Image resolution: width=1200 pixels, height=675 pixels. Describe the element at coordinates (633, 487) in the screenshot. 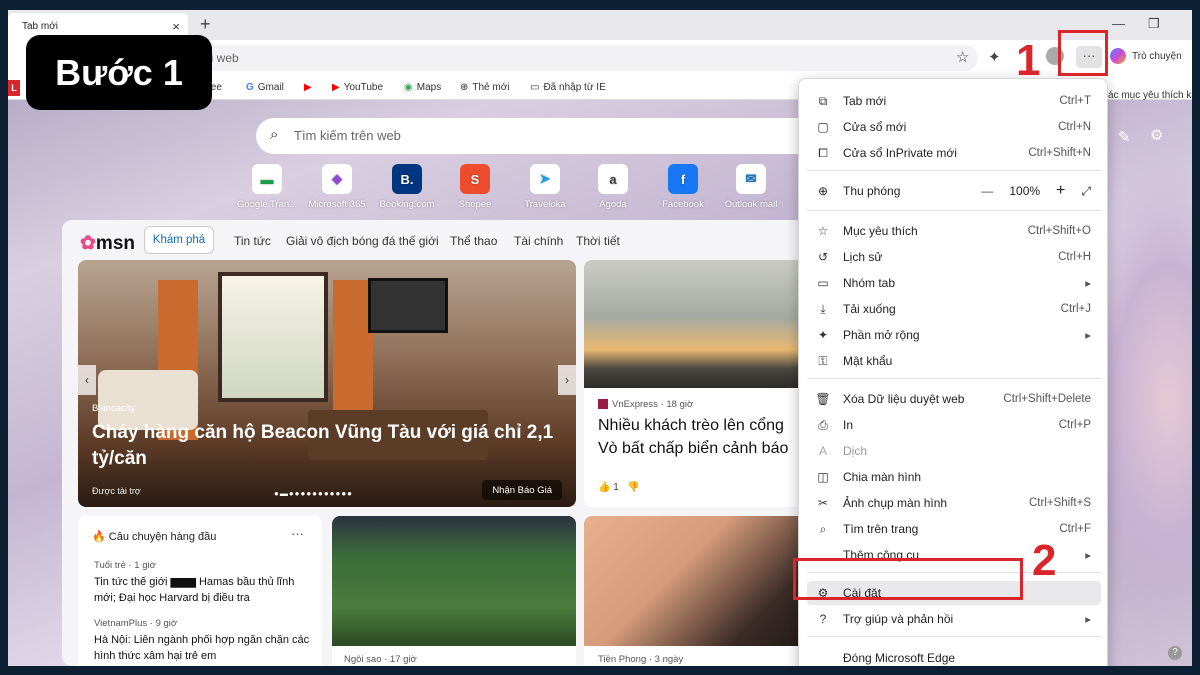

I see `thumbs-down-icon: 👎` at that location.